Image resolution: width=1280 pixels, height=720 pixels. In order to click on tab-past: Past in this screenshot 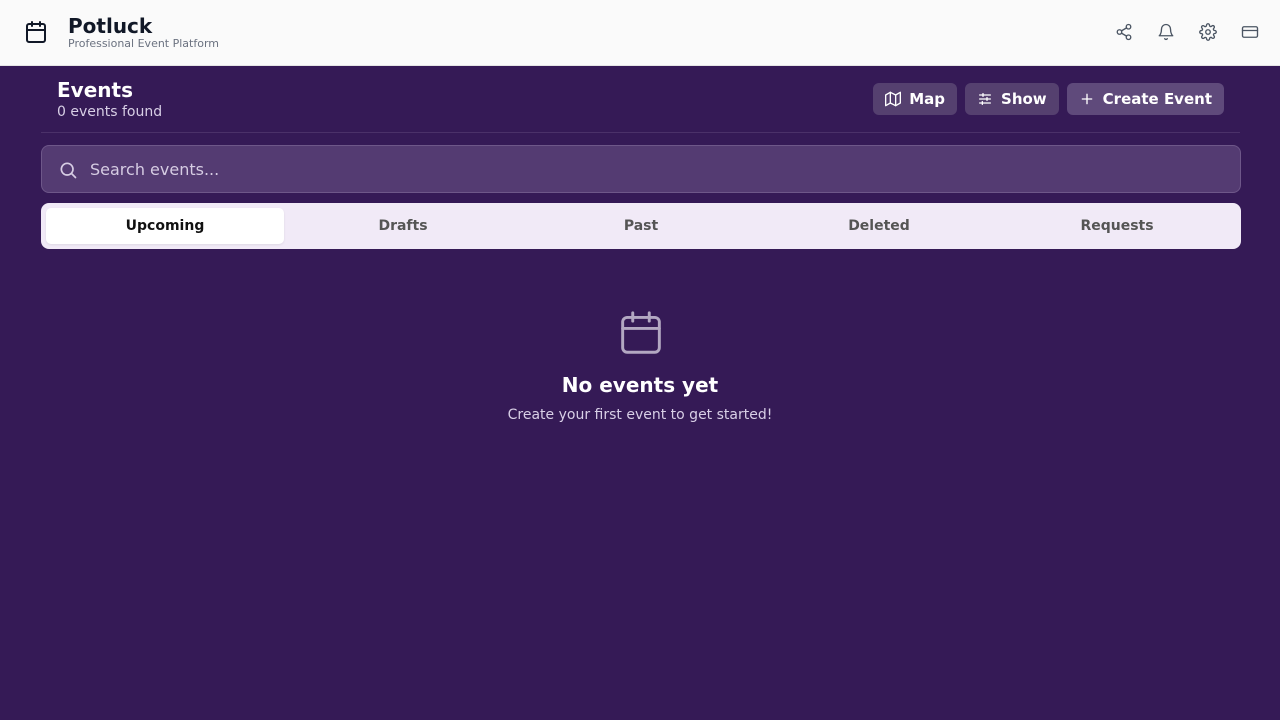, I will do `click(641, 226)`.